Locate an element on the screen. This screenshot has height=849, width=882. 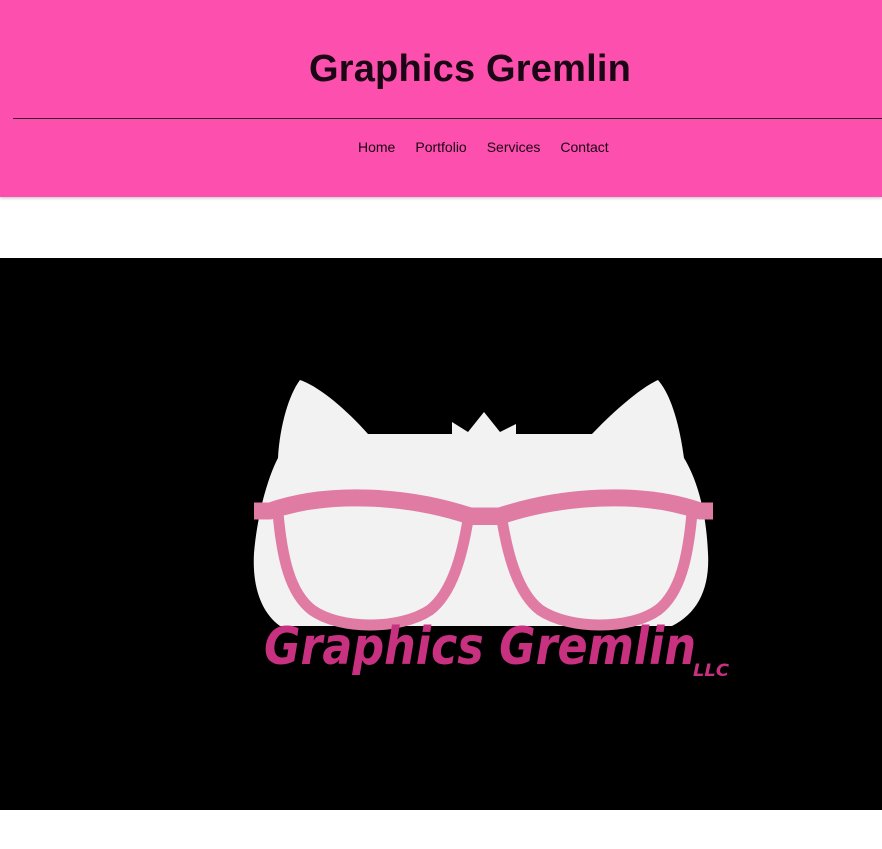
nav-link-home: Home is located at coordinates (376, 147).